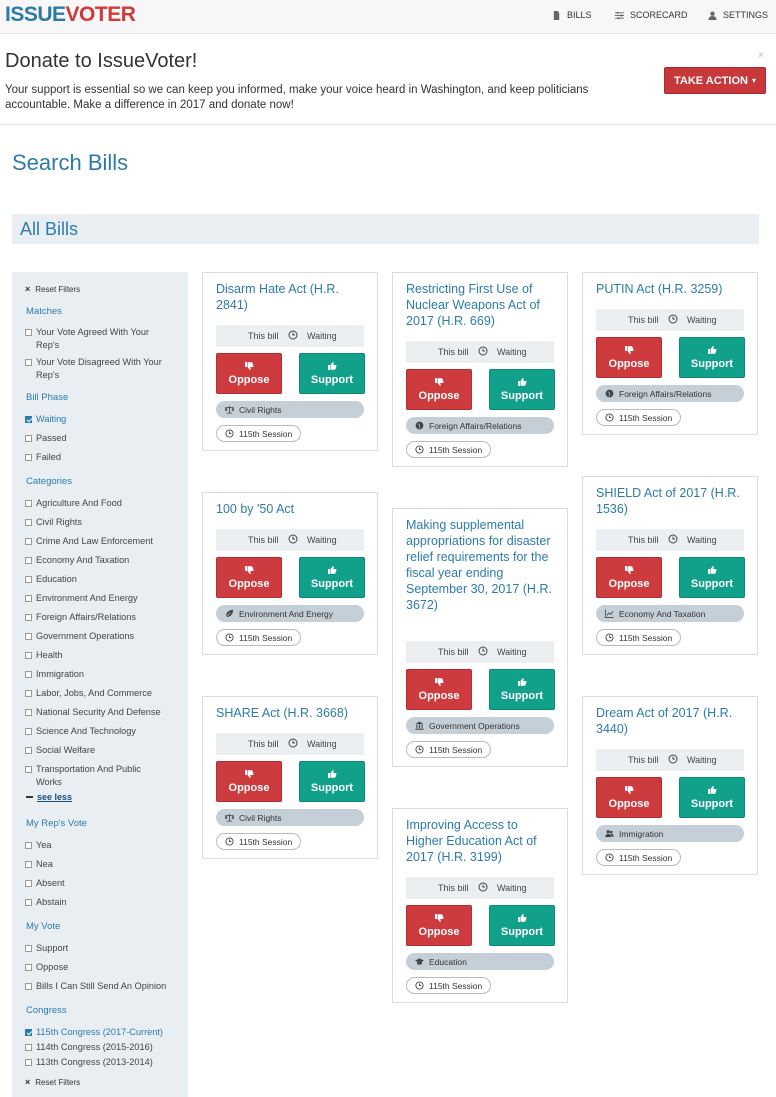  Describe the element at coordinates (95, 457) in the screenshot. I see `filter-phases-option: Failed` at that location.